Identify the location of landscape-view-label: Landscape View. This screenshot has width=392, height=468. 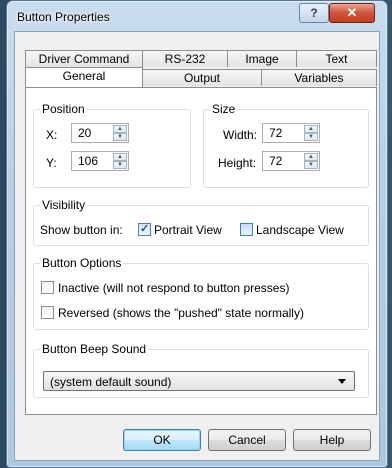
(300, 230).